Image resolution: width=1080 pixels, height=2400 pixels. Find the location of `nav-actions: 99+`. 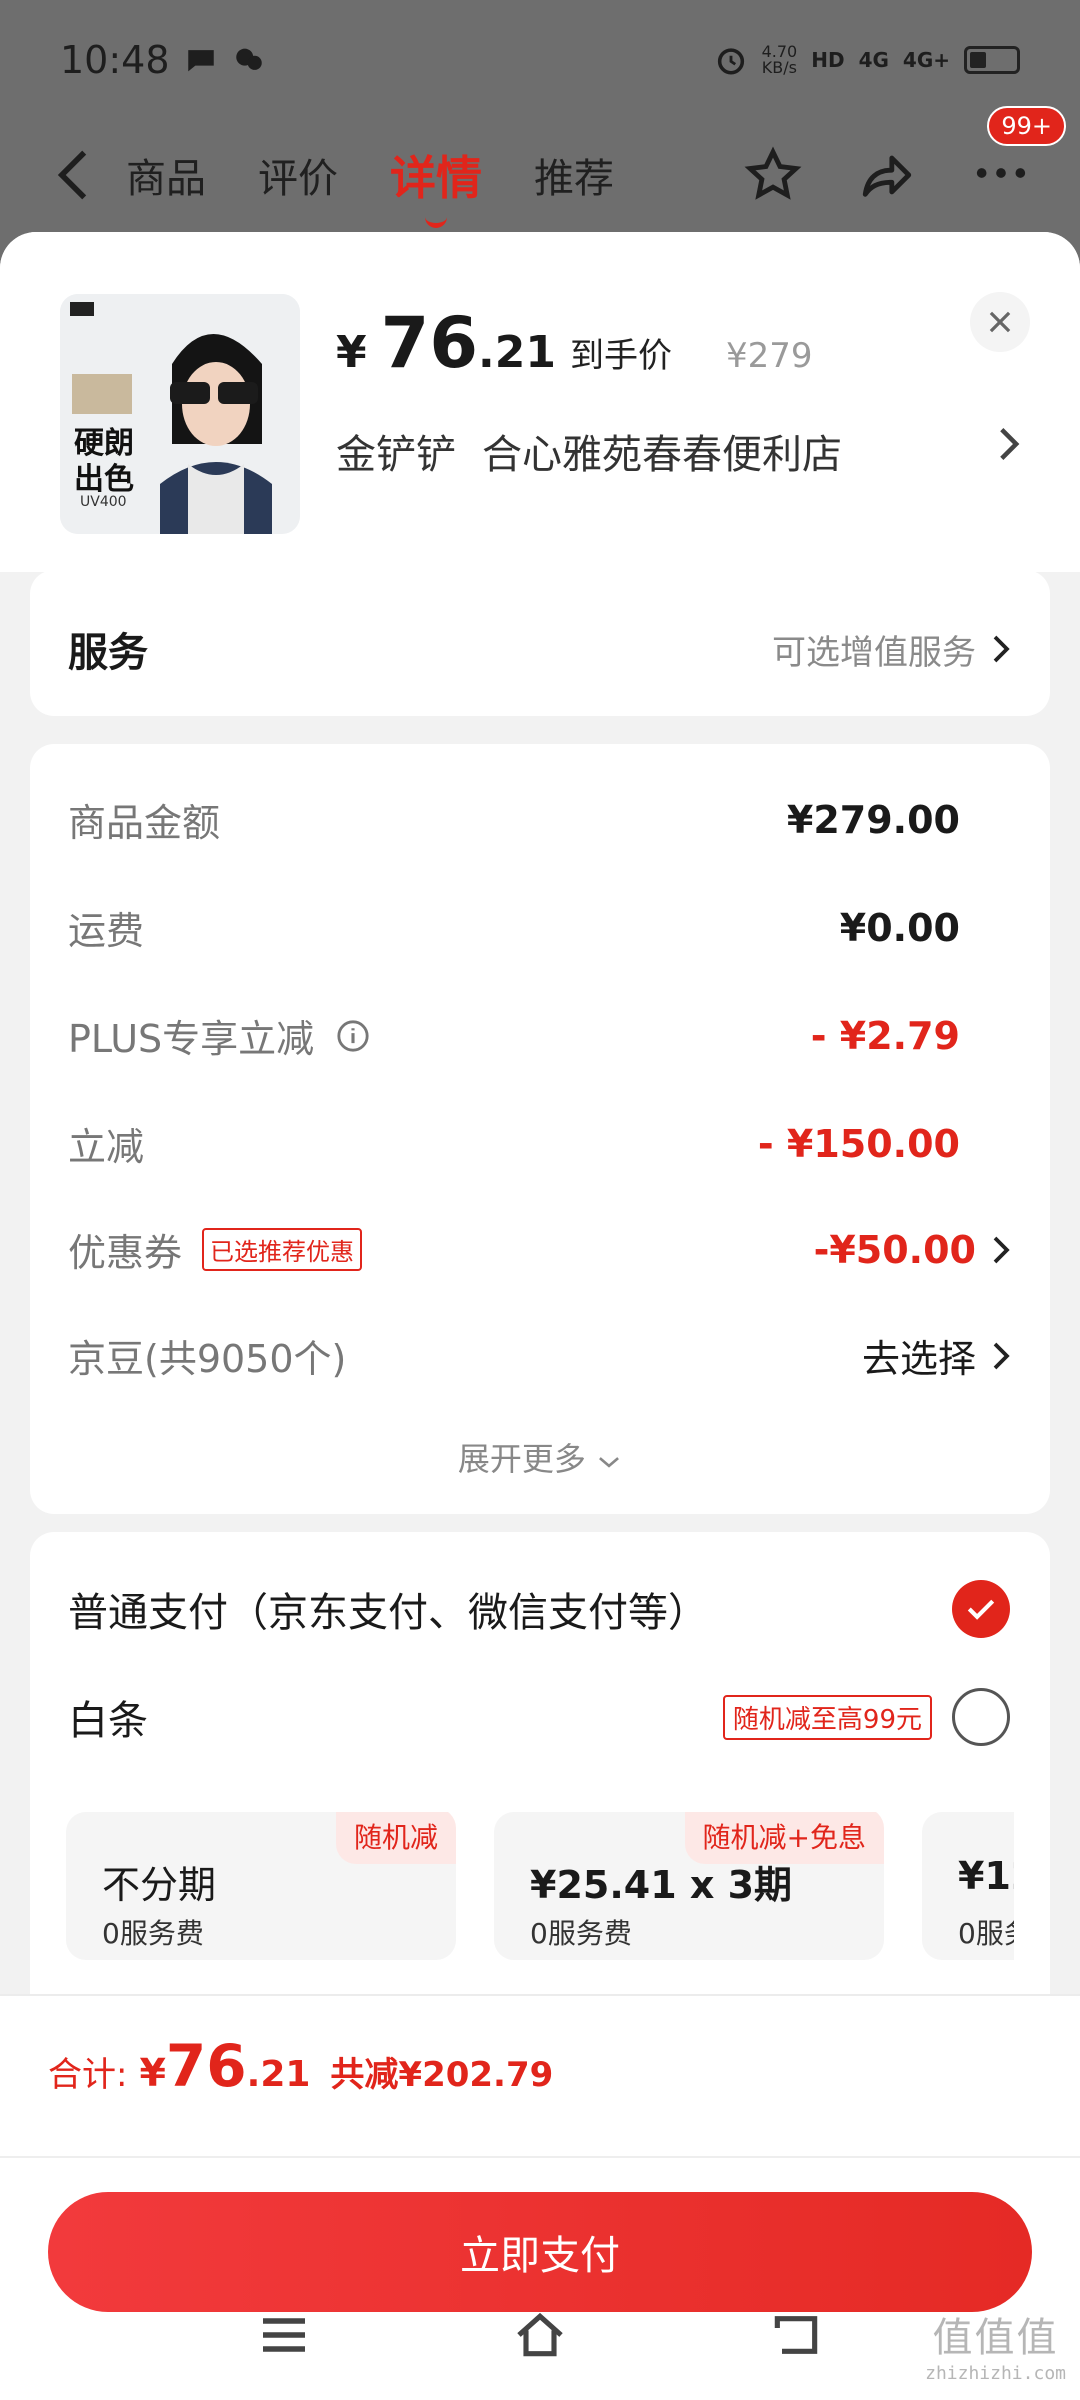

nav-actions: 99+ is located at coordinates (905, 156).